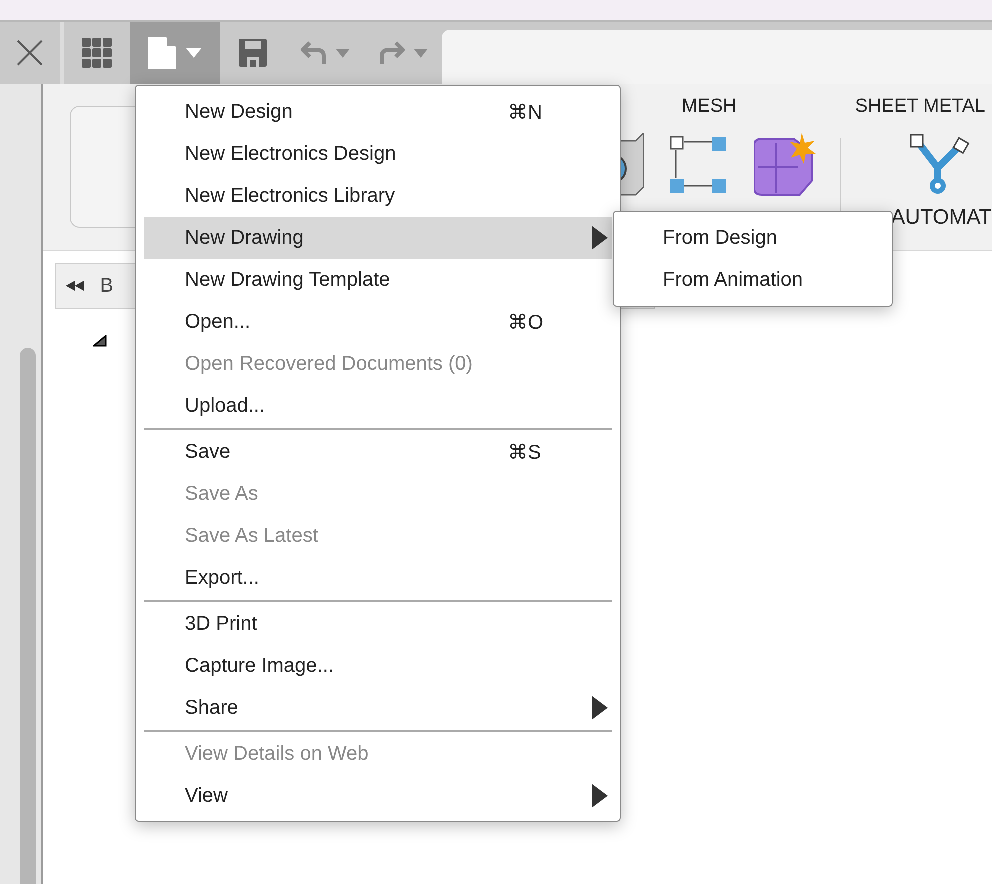 The width and height of the screenshot is (992, 884). What do you see at coordinates (100, 341) in the screenshot?
I see `expand-triangle-icon` at bounding box center [100, 341].